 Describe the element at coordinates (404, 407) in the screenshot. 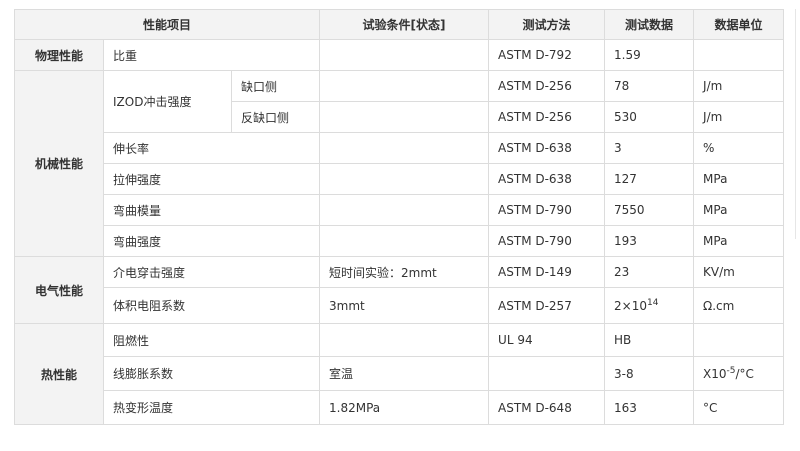

I see `test-condition: 1.82MPa` at that location.